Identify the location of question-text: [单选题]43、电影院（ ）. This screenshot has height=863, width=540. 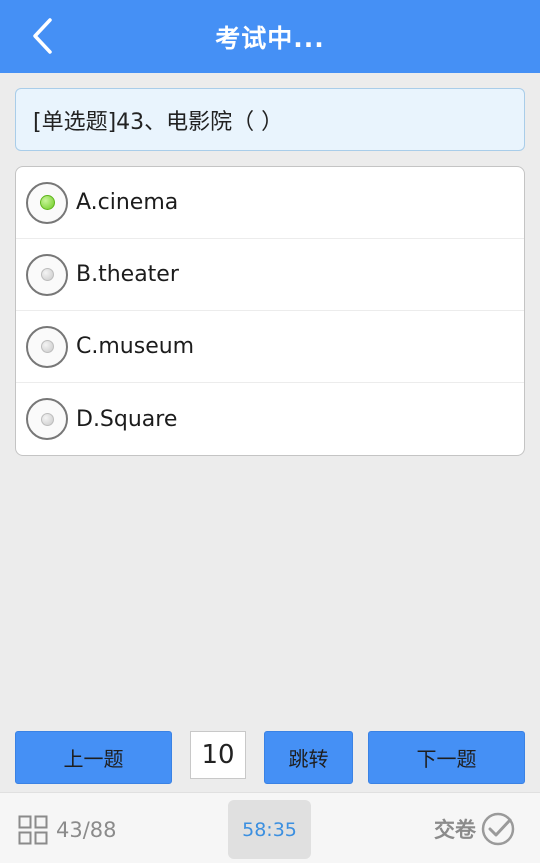
(158, 122).